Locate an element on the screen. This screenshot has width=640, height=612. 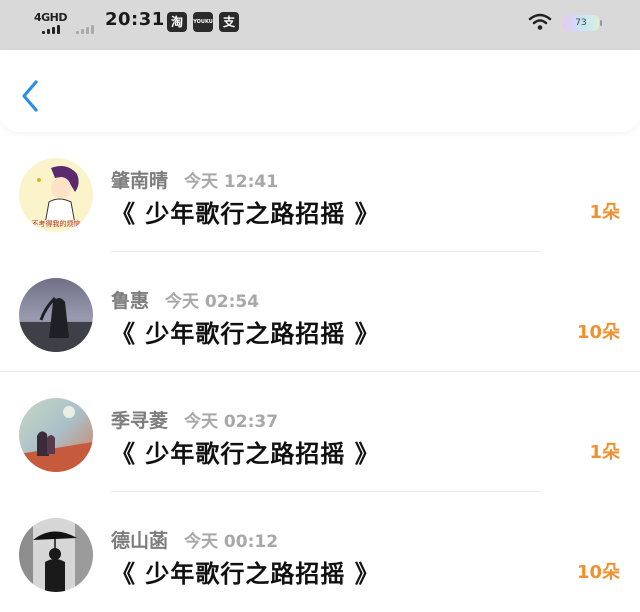
sender-name: 鲁惠 is located at coordinates (130, 301).